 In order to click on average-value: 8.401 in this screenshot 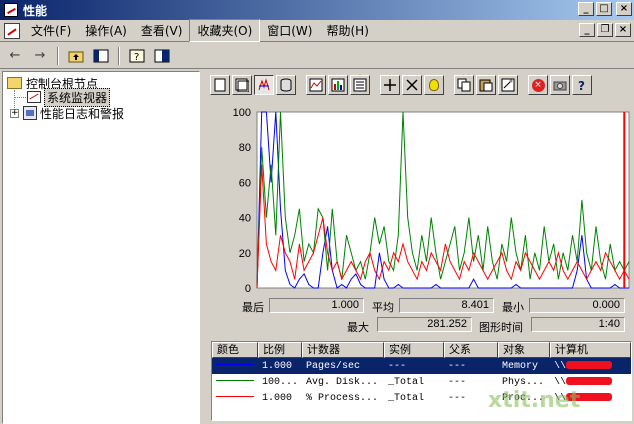, I will do `click(446, 305)`.